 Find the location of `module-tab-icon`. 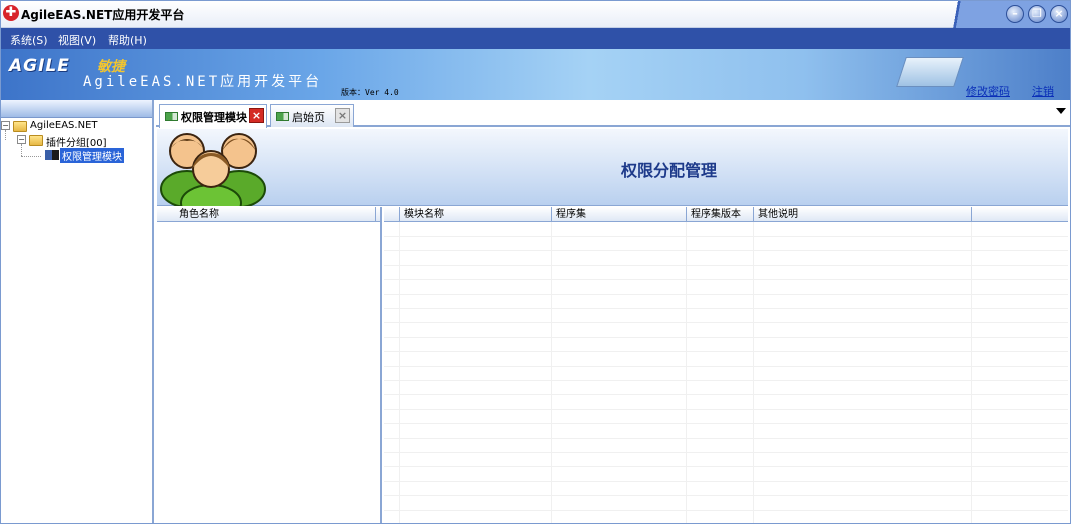

module-tab-icon is located at coordinates (171, 116).